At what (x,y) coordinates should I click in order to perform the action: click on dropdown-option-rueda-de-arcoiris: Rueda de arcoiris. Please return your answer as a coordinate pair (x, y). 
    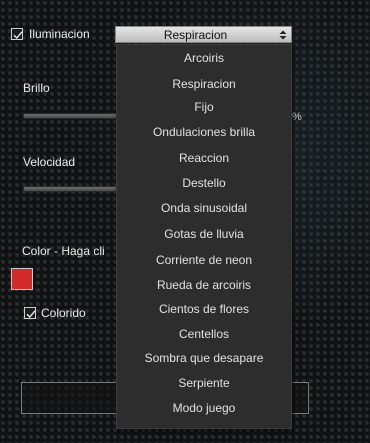
    Looking at the image, I should click on (204, 285).